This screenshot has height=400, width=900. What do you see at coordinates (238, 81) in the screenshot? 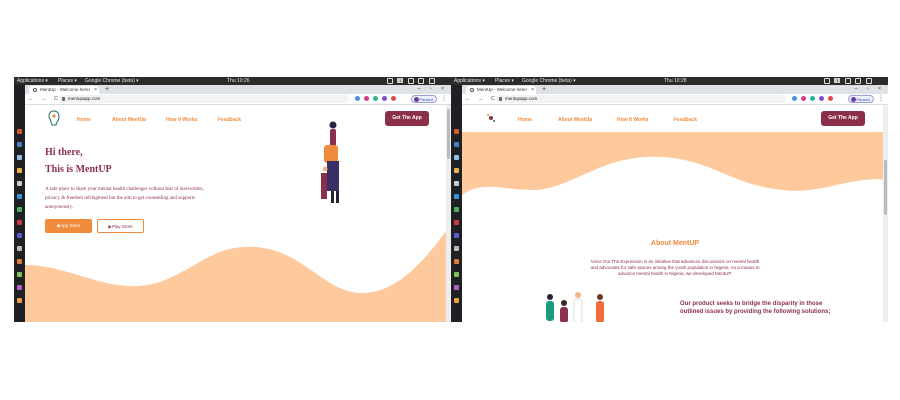
I see `clock: Thu 10:26` at bounding box center [238, 81].